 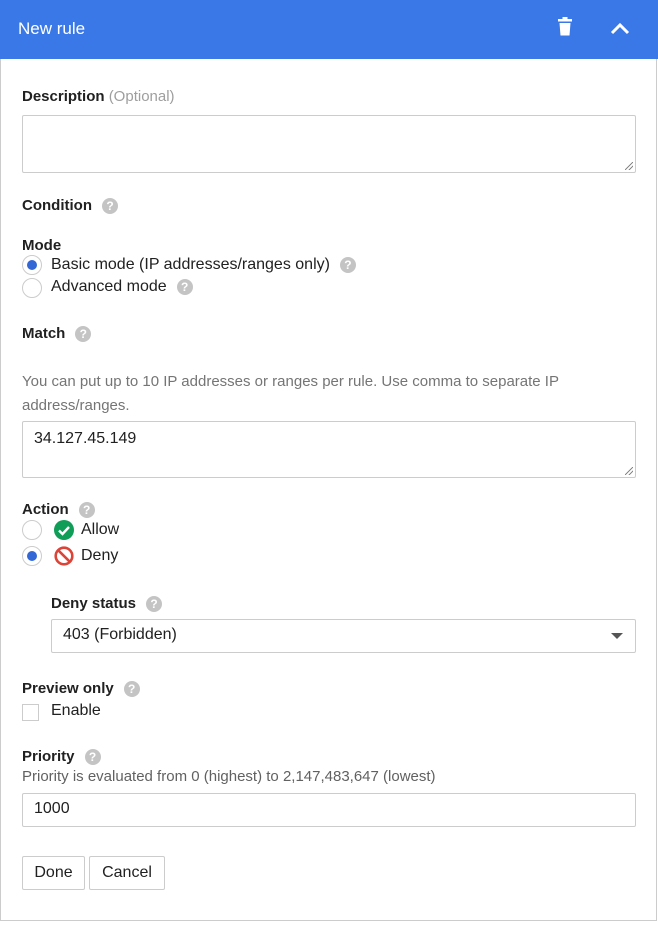 I want to click on priority-input: 1000, so click(x=329, y=810).